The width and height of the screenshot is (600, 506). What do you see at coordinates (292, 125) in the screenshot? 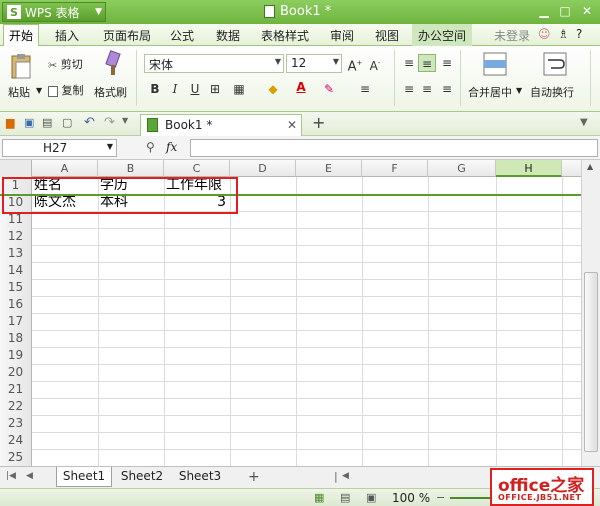
I see `close-tab-icon: ✕` at bounding box center [292, 125].